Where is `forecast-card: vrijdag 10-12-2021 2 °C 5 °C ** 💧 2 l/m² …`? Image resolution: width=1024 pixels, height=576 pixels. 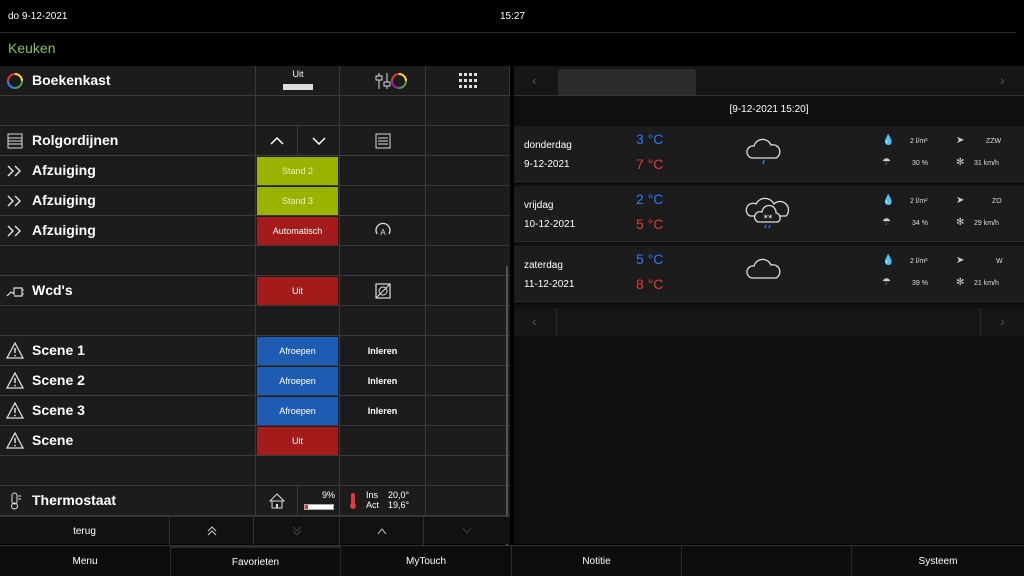 forecast-card: vrijdag 10-12-2021 2 °C 5 °C ** 💧 2 l/m² … is located at coordinates (769, 214).